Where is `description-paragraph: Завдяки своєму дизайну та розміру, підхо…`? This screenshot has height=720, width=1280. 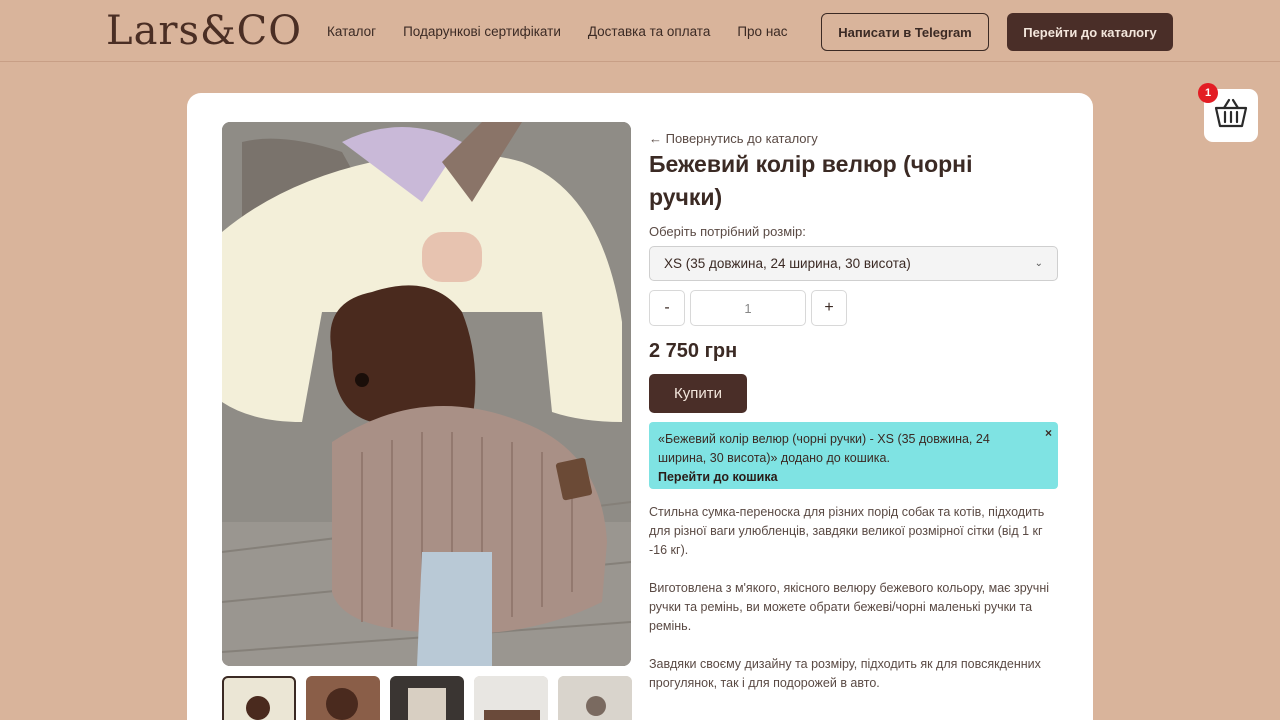
description-paragraph: Завдяки своєму дизайну та розміру, підхо… is located at coordinates (845, 673).